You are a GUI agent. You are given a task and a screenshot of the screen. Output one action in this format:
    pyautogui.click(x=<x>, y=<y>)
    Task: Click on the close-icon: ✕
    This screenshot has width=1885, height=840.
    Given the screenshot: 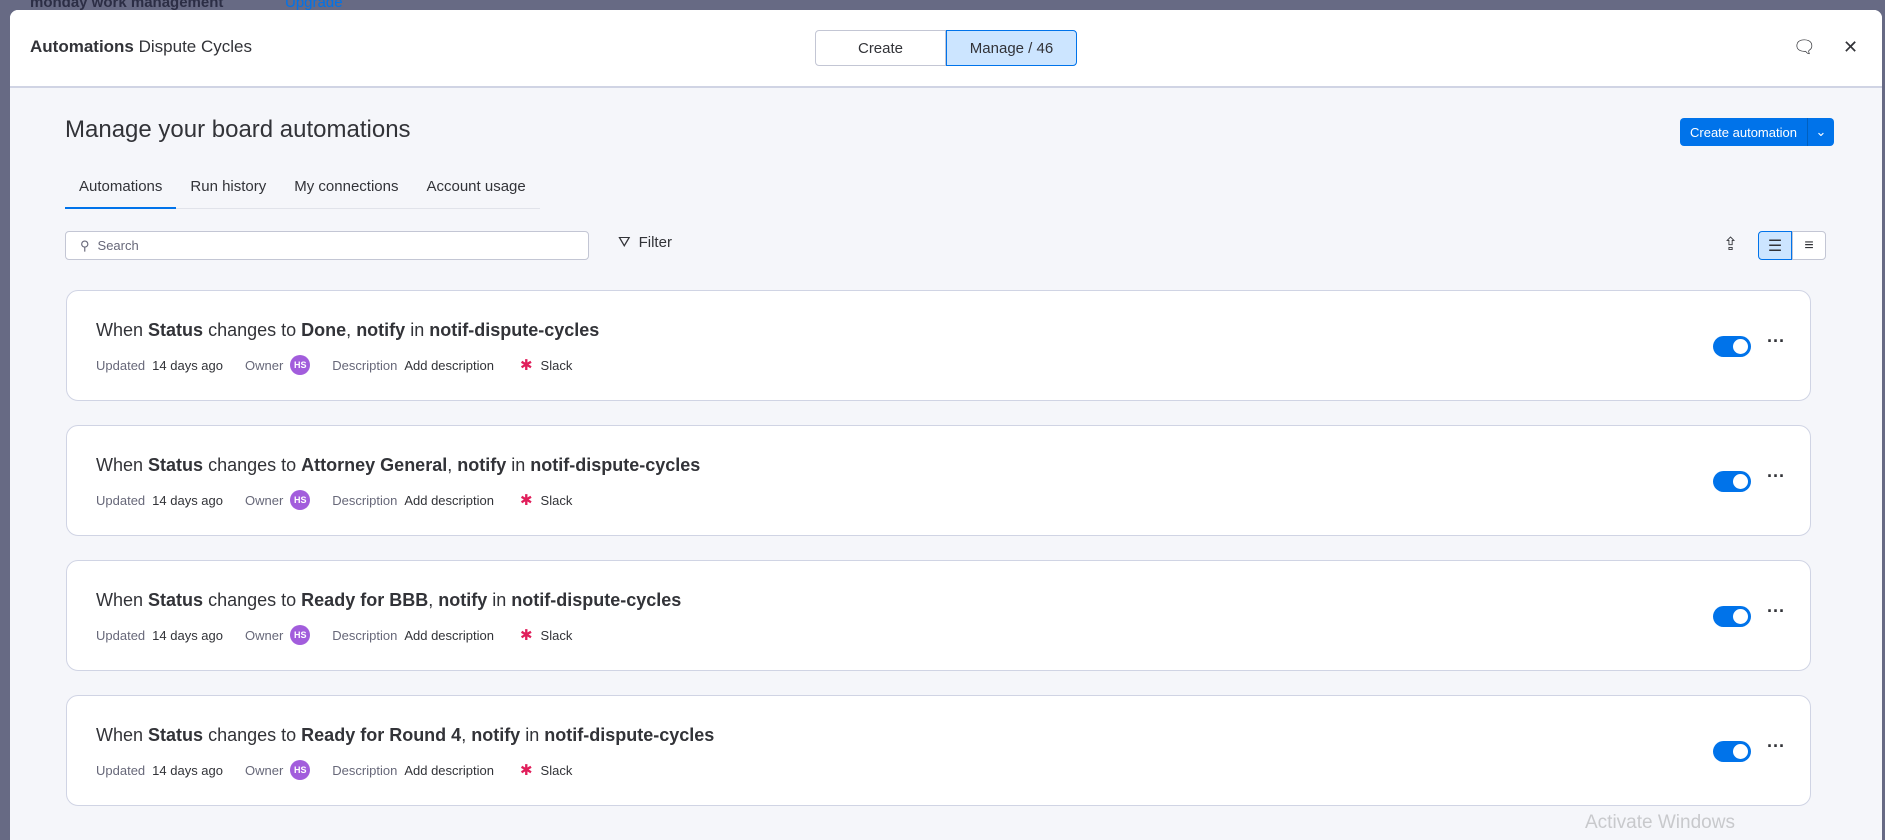 What is the action you would take?
    pyautogui.click(x=1850, y=47)
    